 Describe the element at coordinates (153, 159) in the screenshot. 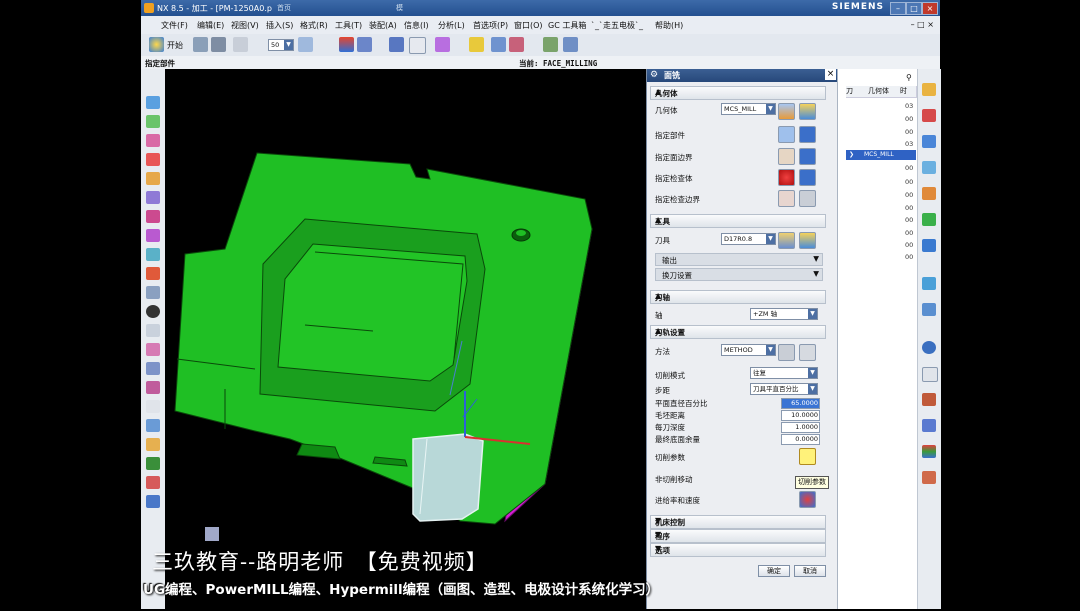

I see `operation-navigator-icon` at that location.